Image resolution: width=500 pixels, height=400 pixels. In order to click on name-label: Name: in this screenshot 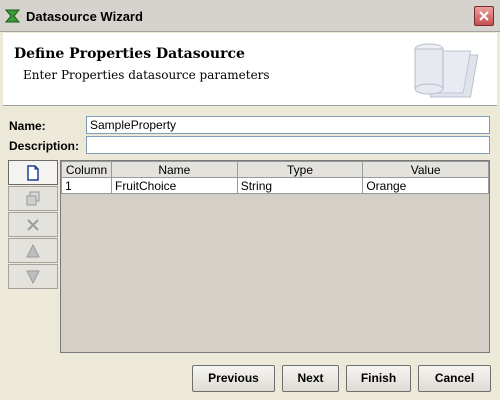, I will do `click(27, 126)`.